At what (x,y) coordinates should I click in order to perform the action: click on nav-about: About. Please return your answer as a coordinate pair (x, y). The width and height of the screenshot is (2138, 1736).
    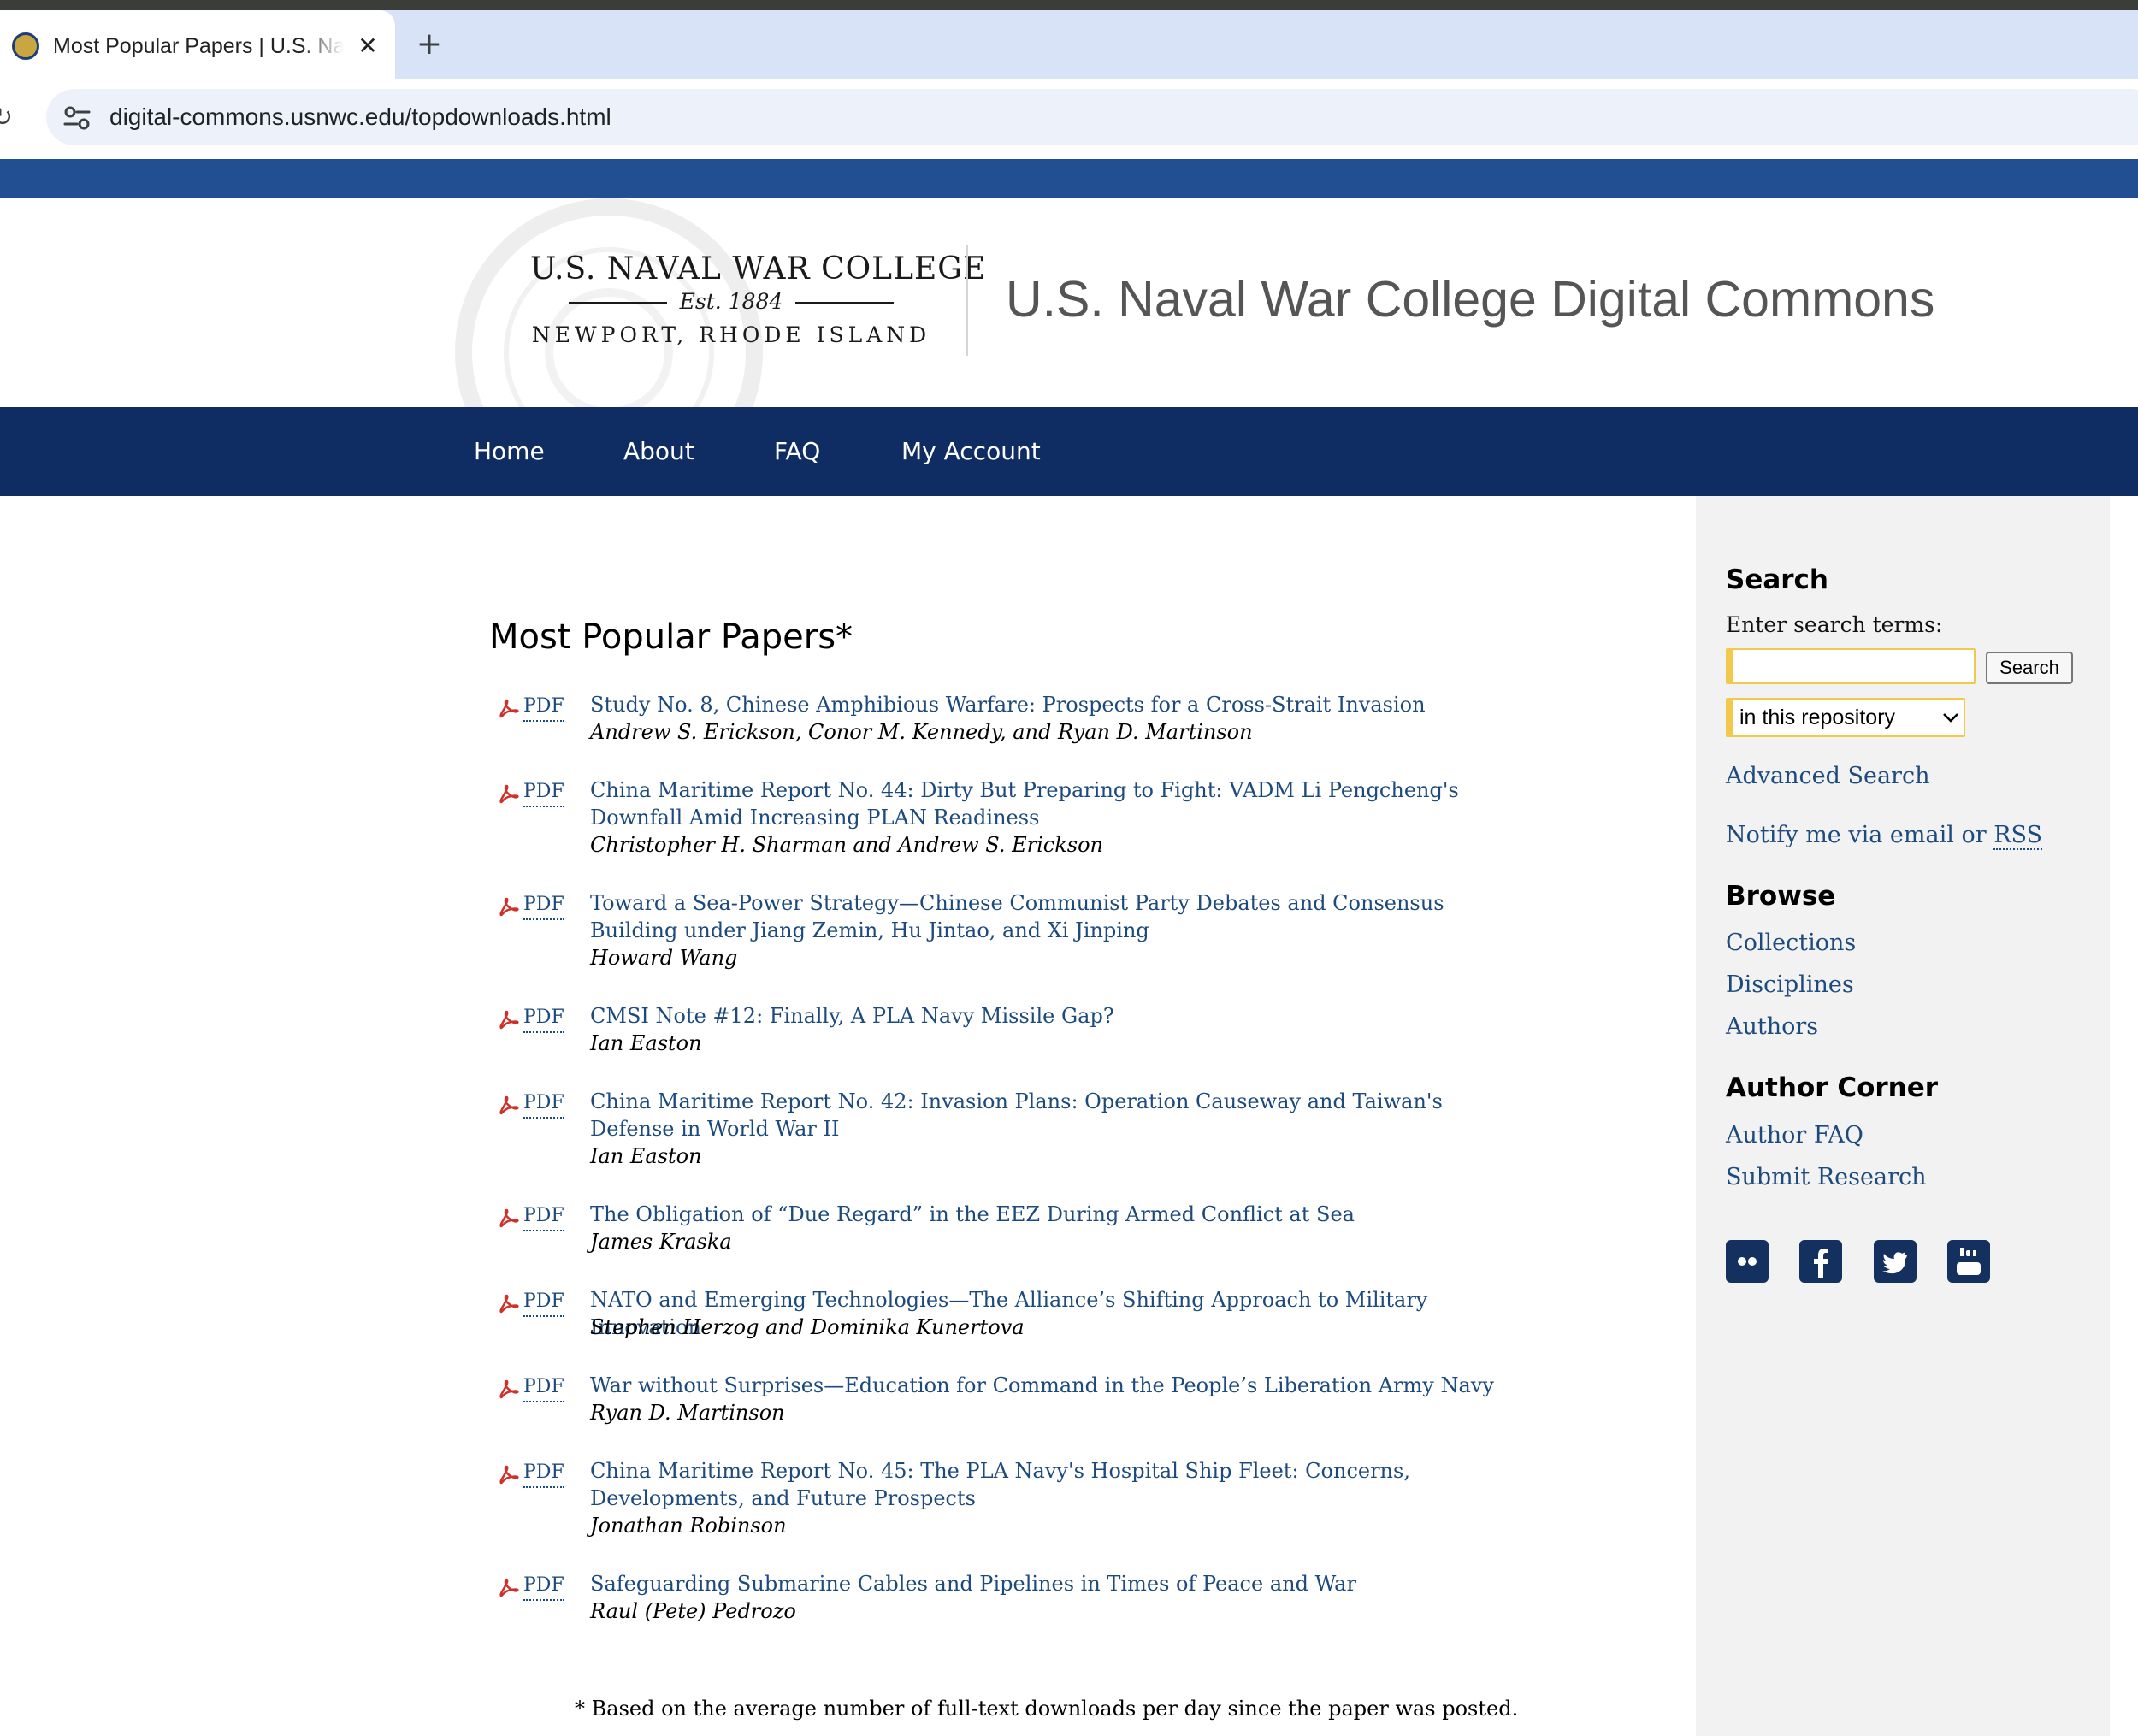
    Looking at the image, I should click on (658, 452).